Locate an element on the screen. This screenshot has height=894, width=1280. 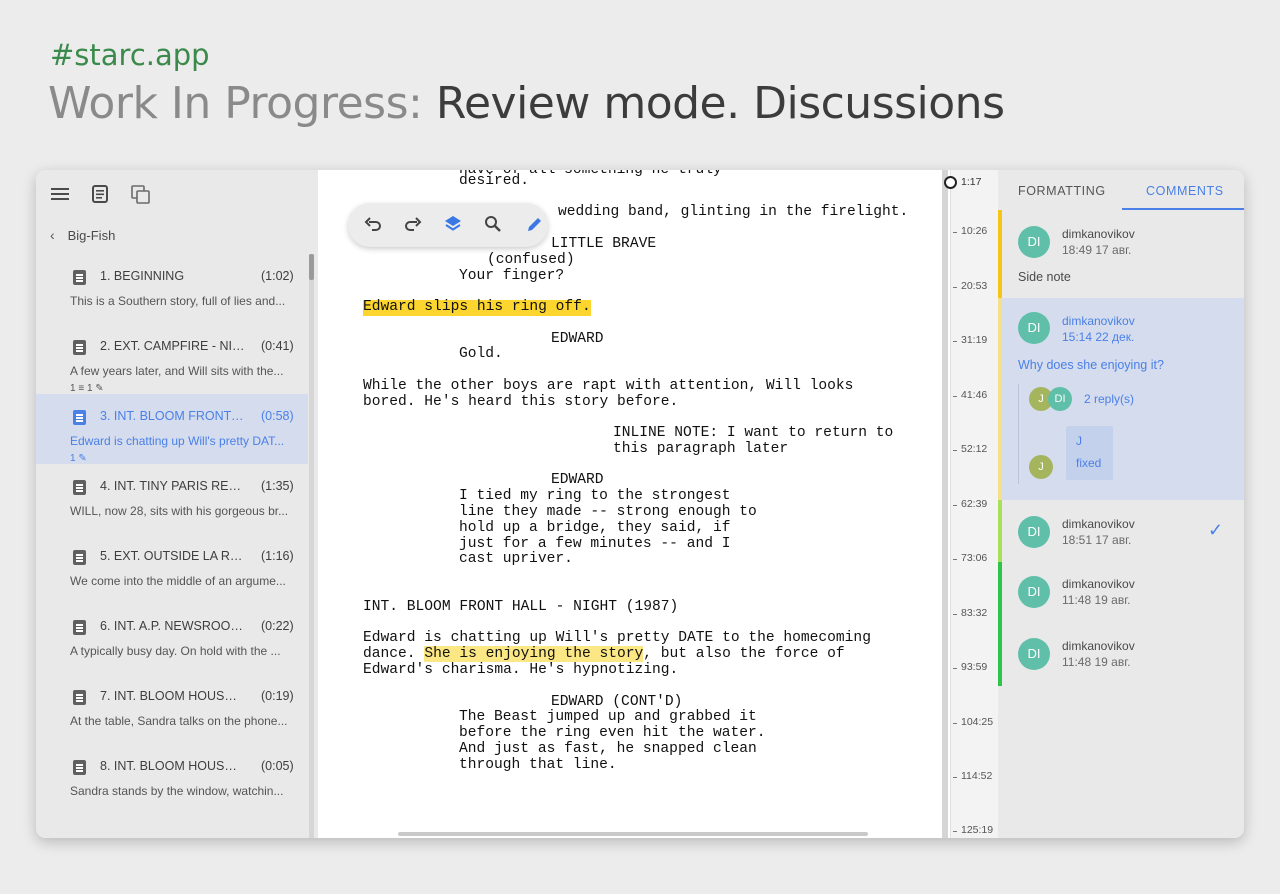
action-line: bored. He's heard this story before. is located at coordinates (521, 402).